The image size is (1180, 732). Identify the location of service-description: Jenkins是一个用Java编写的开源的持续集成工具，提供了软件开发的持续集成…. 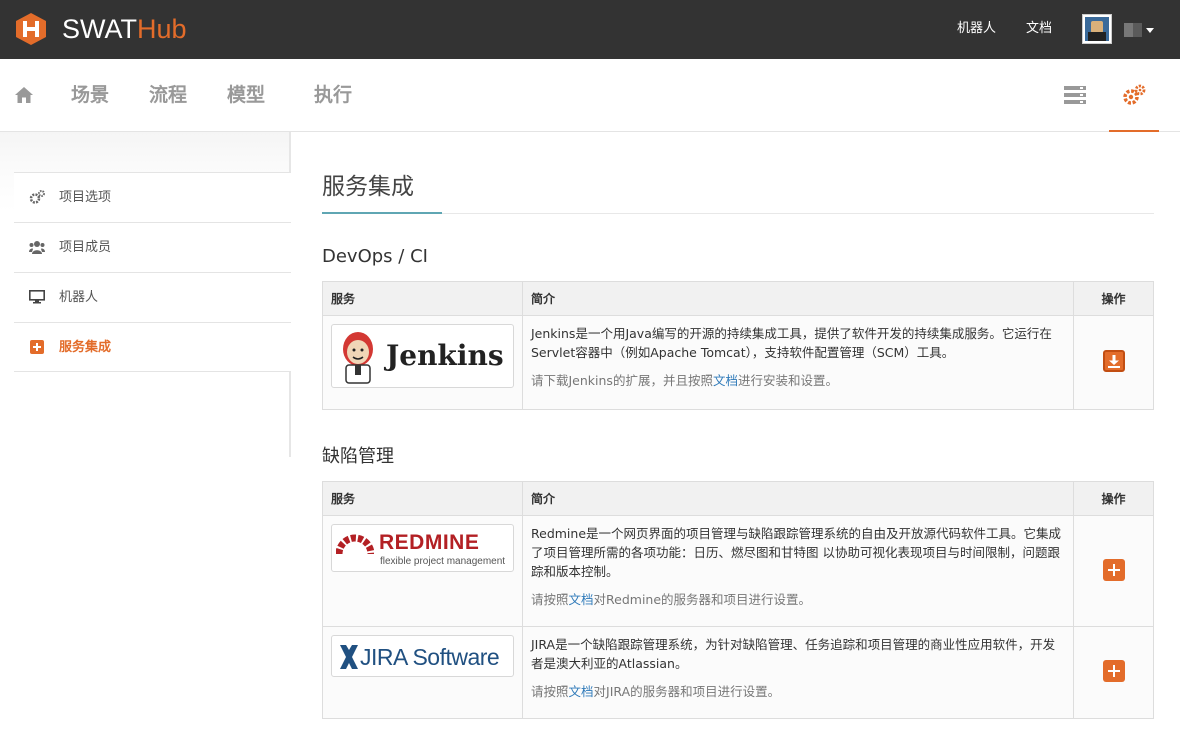
(791, 343).